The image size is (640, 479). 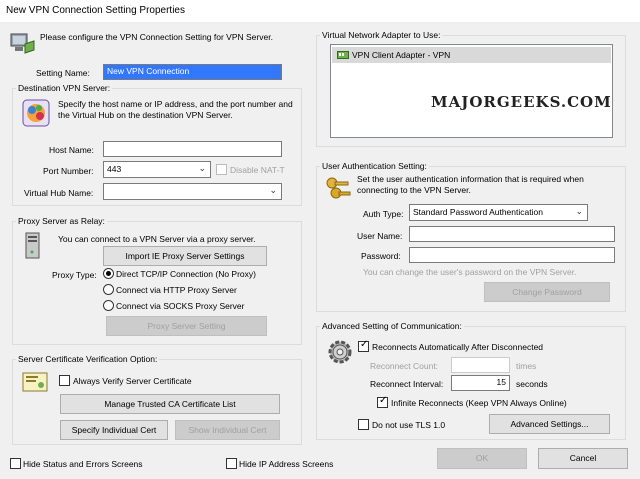 I want to click on window-title: New VPN Connection Setting Properties, so click(x=95, y=10).